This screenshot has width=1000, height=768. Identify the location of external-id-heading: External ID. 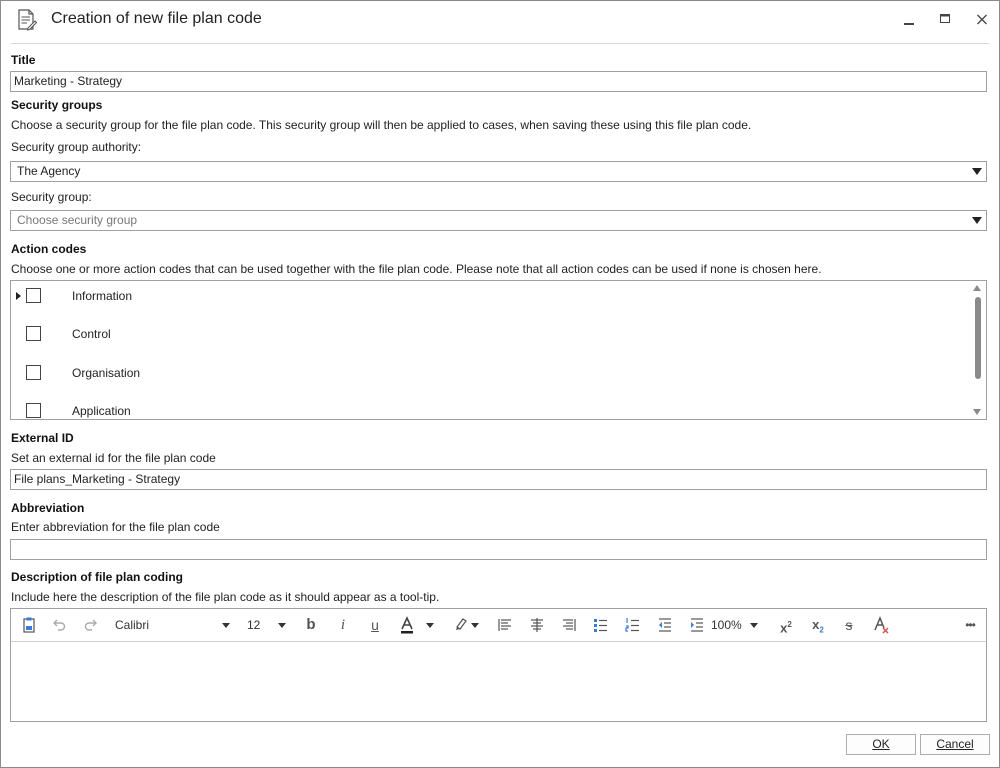
(42, 438).